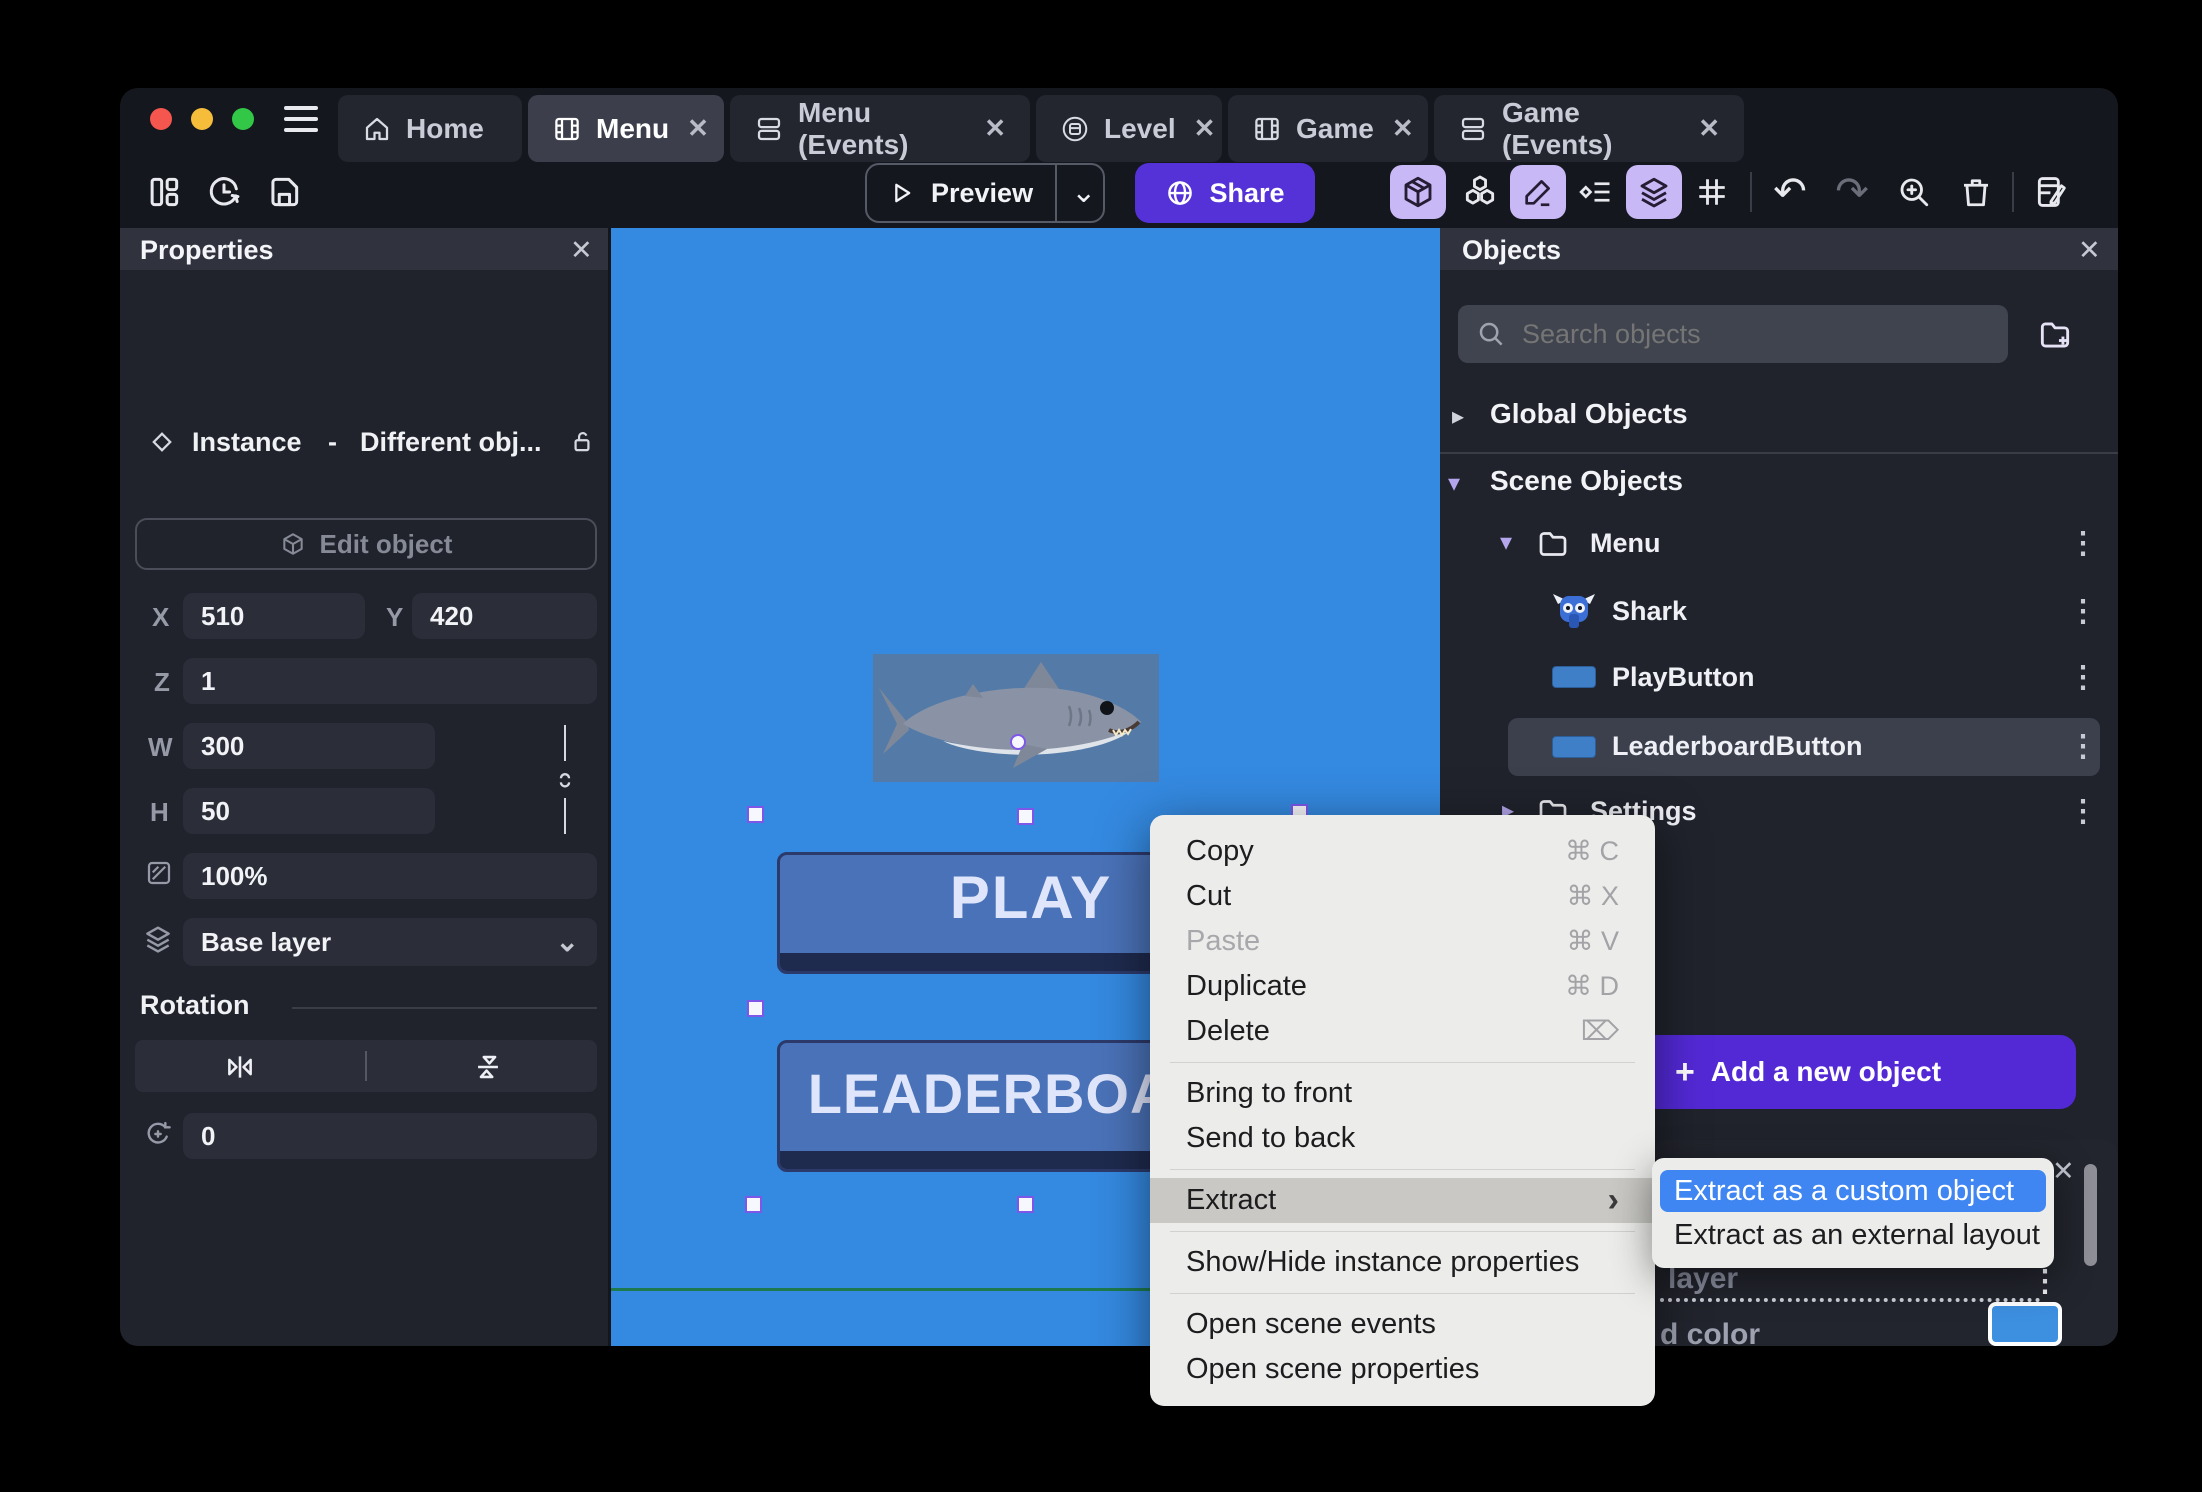 This screenshot has height=1492, width=2202. I want to click on menu-item-cut: Cut ⌘ X, so click(1402, 896).